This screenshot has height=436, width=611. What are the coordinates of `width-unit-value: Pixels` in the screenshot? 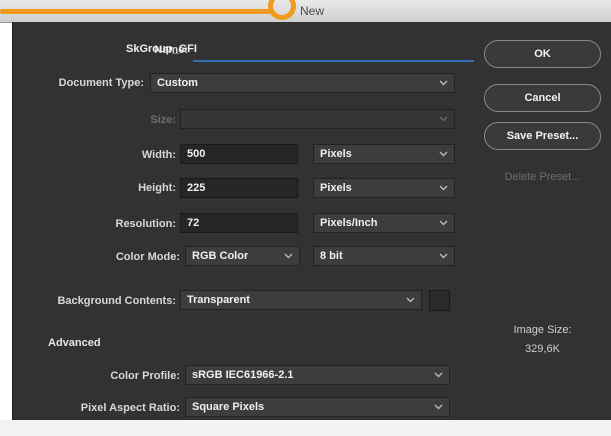 It's located at (336, 154).